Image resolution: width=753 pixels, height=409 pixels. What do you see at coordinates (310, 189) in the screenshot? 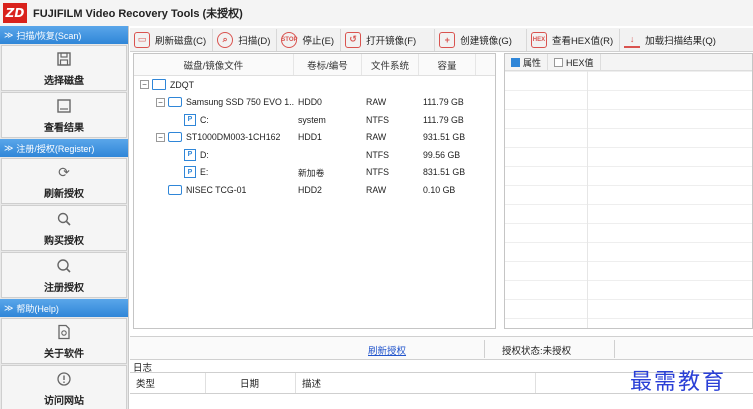
I see `row-label: HDD2` at bounding box center [310, 189].